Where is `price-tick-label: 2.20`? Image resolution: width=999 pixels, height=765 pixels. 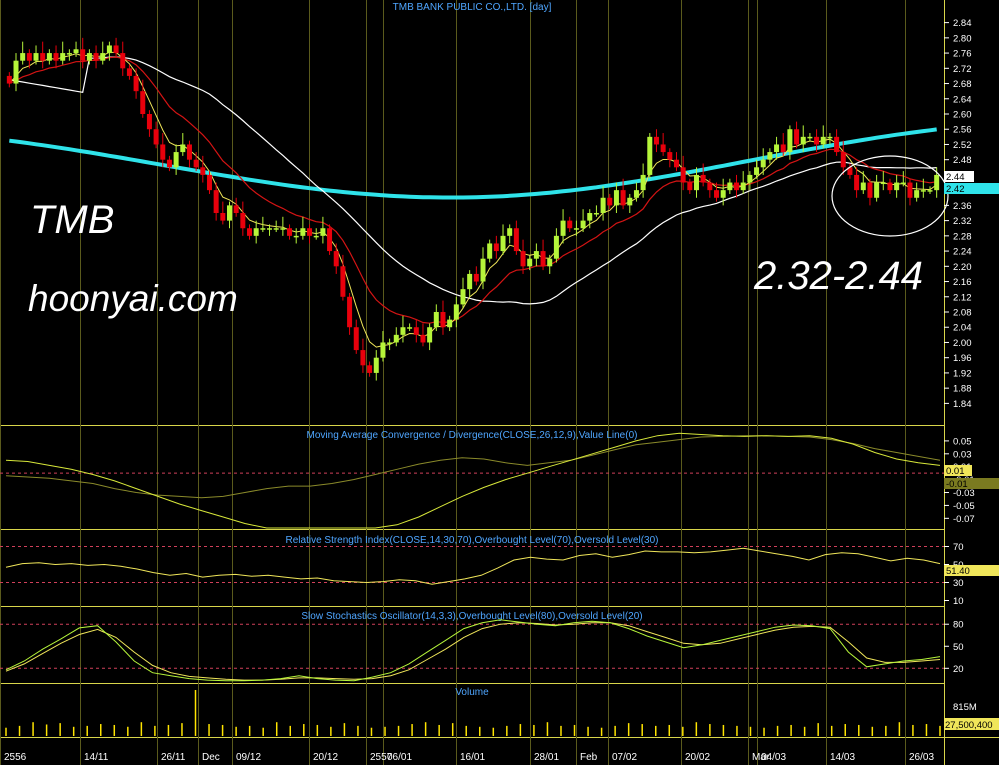
price-tick-label: 2.20 is located at coordinates (962, 267).